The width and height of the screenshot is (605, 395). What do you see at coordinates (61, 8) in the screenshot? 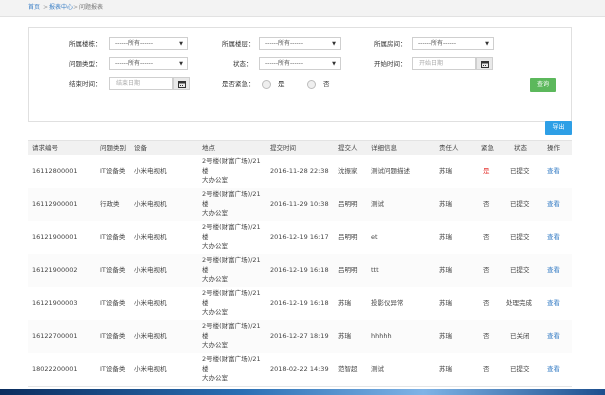
I see `breadcrumb-report-center: 报表中心` at bounding box center [61, 8].